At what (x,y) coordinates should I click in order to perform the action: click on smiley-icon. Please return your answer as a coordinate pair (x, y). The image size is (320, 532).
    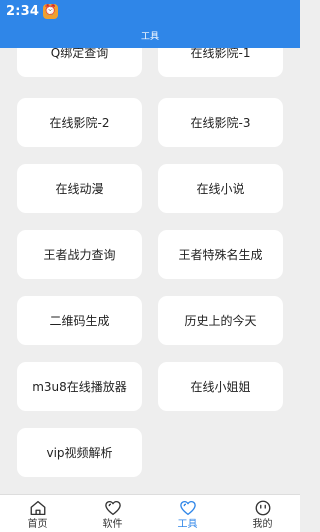
    Looking at the image, I should click on (262, 508).